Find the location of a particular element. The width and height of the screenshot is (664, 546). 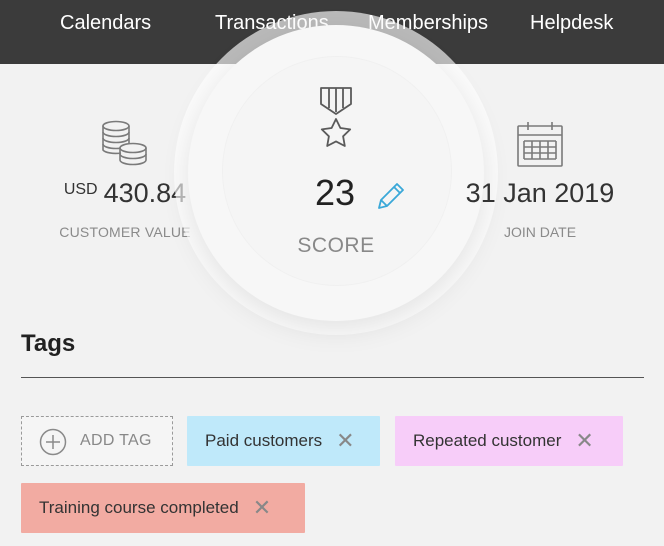

medal-star-icon is located at coordinates (336, 121).